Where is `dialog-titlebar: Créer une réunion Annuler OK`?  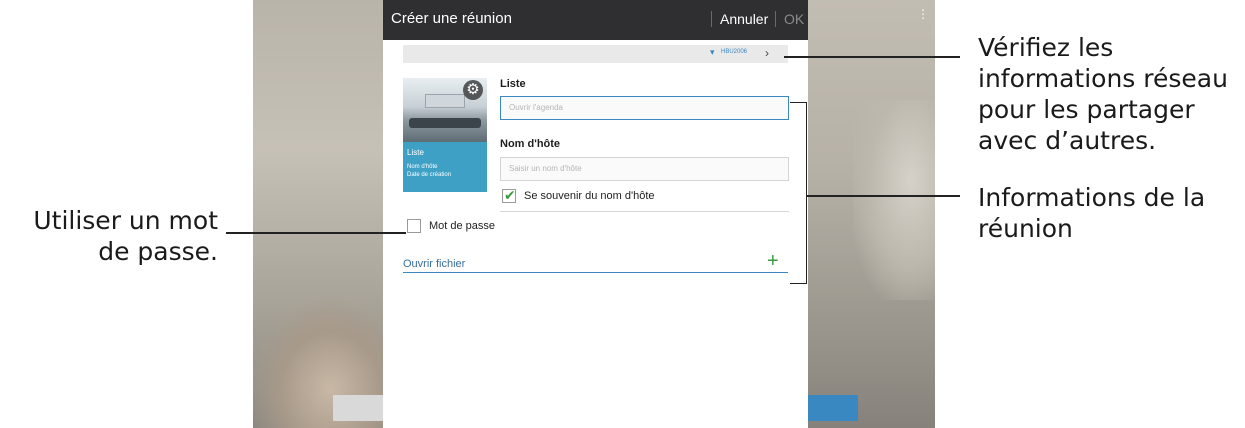 dialog-titlebar: Créer une réunion Annuler OK is located at coordinates (595, 20).